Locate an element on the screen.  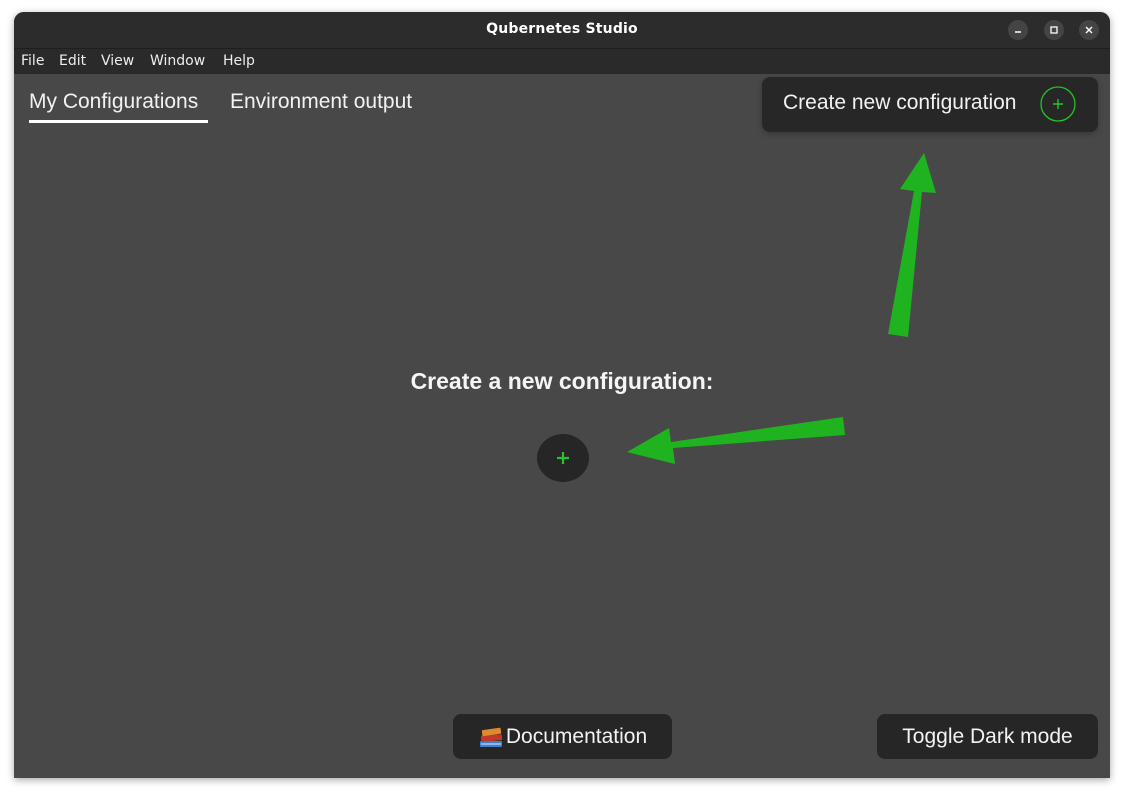
annotation-arrow-left-icon is located at coordinates (736, 440).